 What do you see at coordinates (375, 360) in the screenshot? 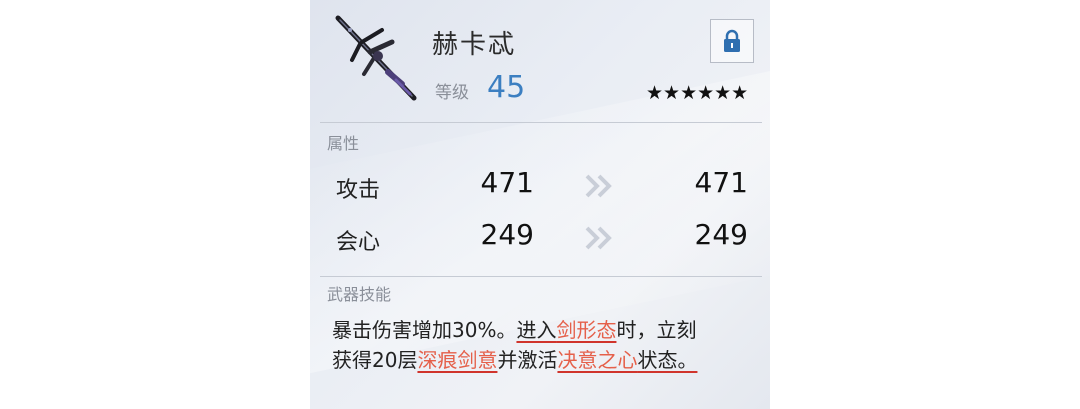
I see `skill-text: 获得20层` at bounding box center [375, 360].